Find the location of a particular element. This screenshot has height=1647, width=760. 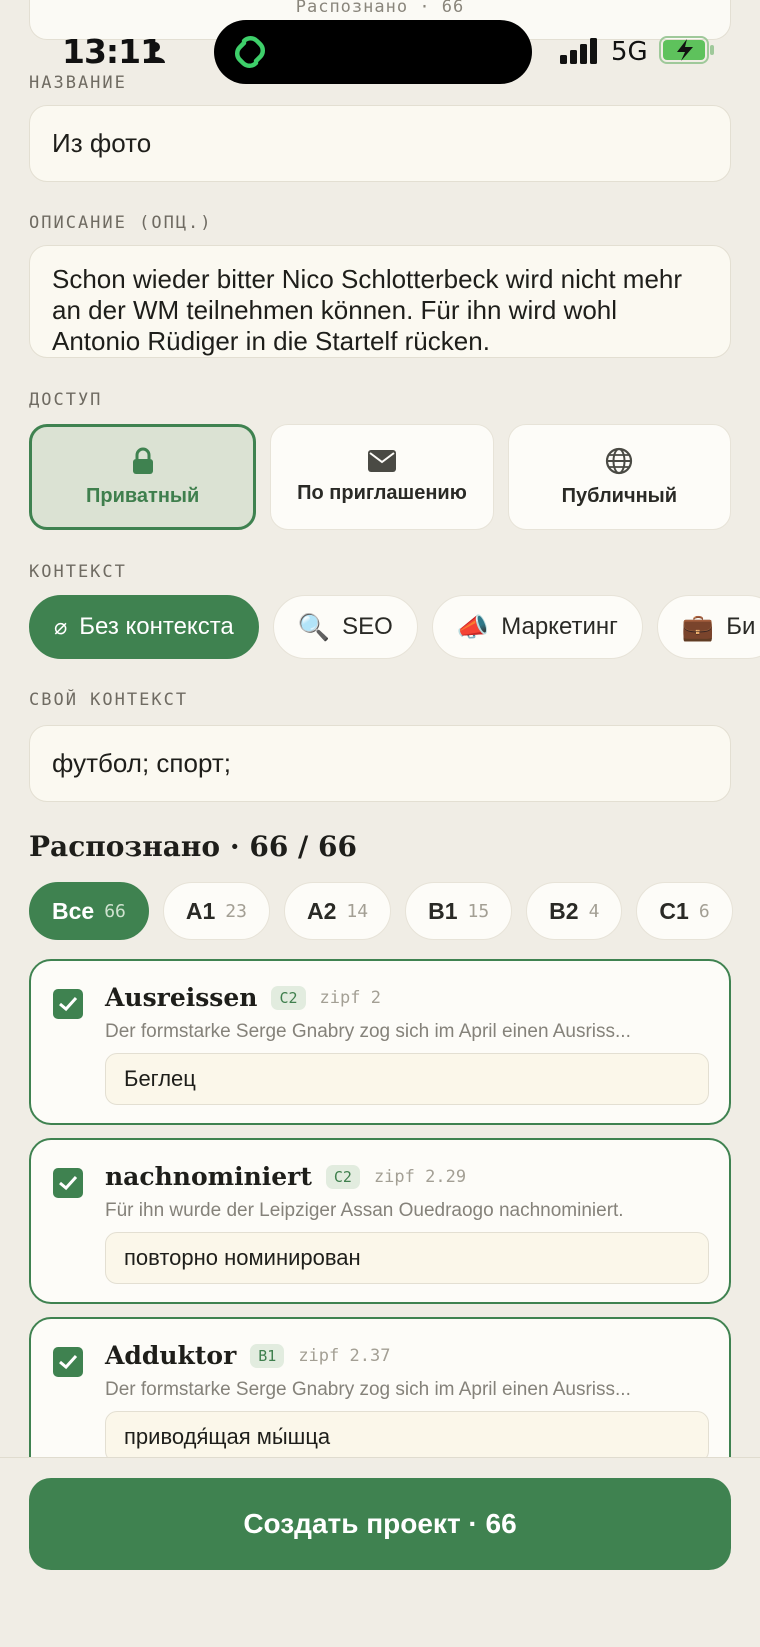

link-app-icon is located at coordinates (250, 52).